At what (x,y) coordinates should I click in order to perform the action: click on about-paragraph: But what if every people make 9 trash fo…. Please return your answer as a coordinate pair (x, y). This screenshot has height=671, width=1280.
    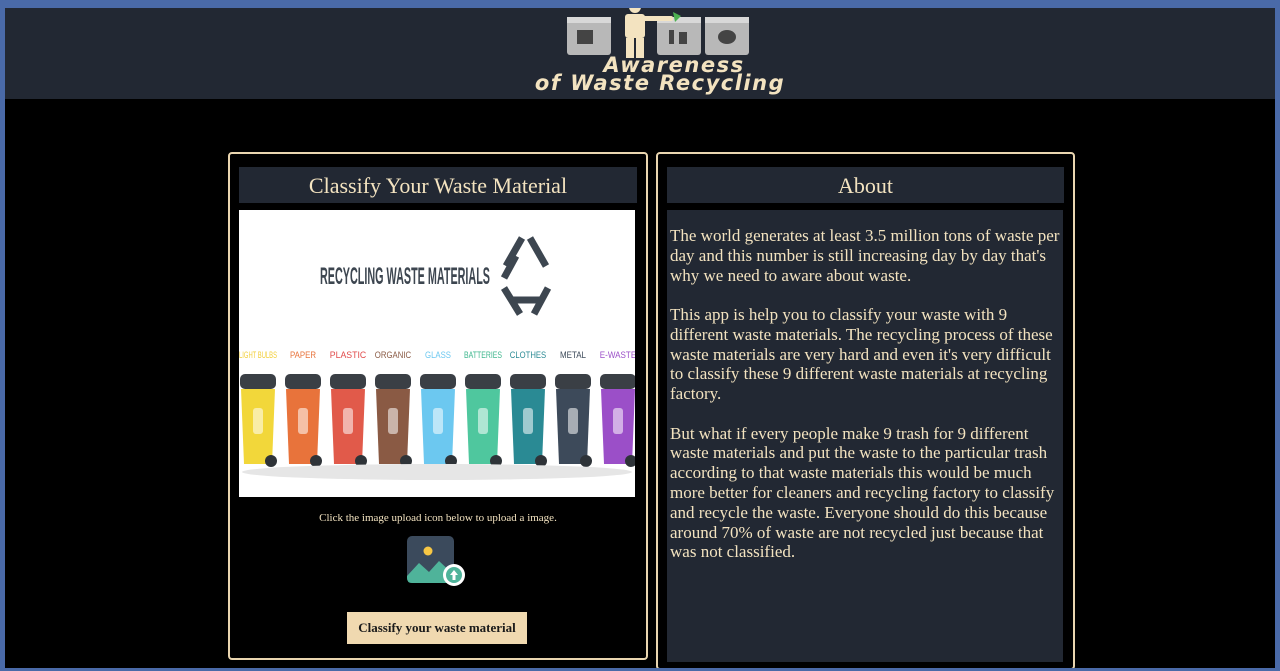
    Looking at the image, I should click on (862, 492).